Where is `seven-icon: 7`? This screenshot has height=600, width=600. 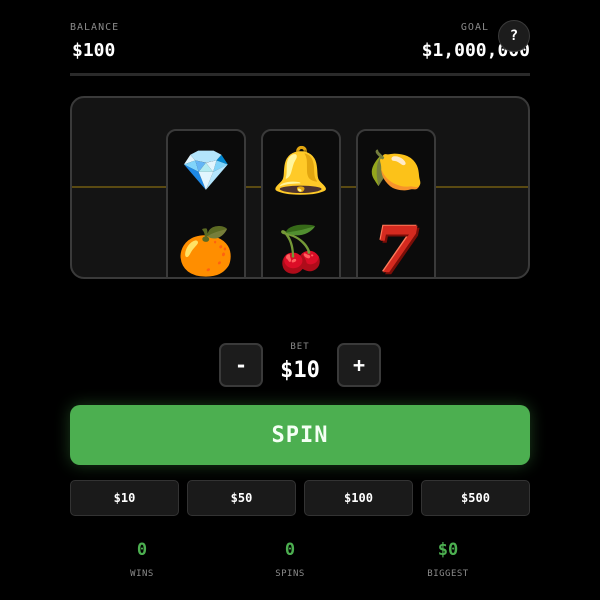
seven-icon: 7 is located at coordinates (396, 246).